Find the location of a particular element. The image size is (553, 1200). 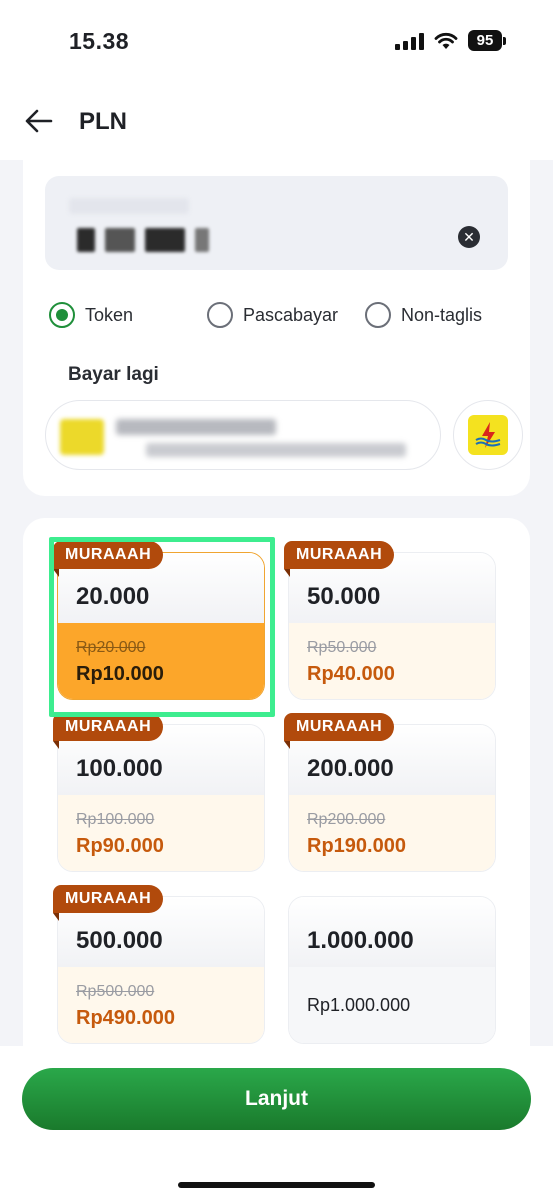

discount-price: Rp490.000 is located at coordinates (125, 1018).